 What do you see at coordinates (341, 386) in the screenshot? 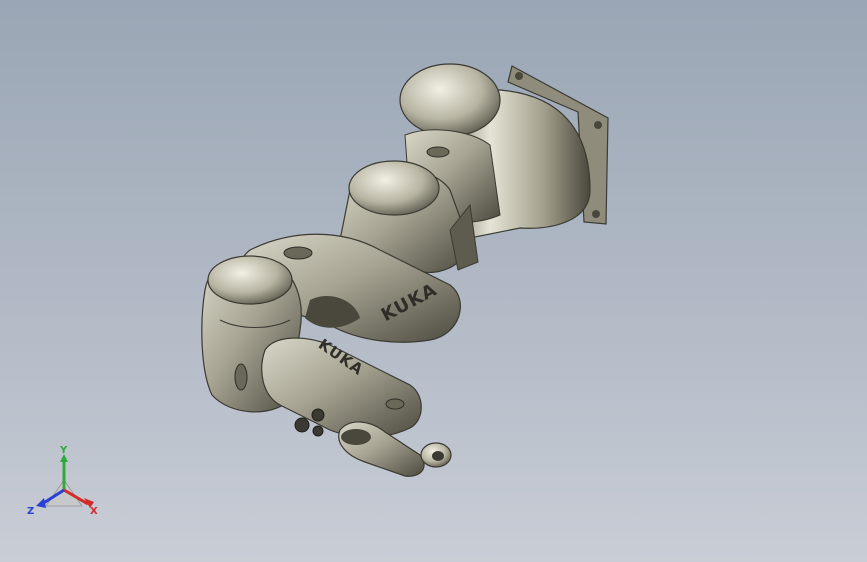
I see `forearm: KUKA` at bounding box center [341, 386].